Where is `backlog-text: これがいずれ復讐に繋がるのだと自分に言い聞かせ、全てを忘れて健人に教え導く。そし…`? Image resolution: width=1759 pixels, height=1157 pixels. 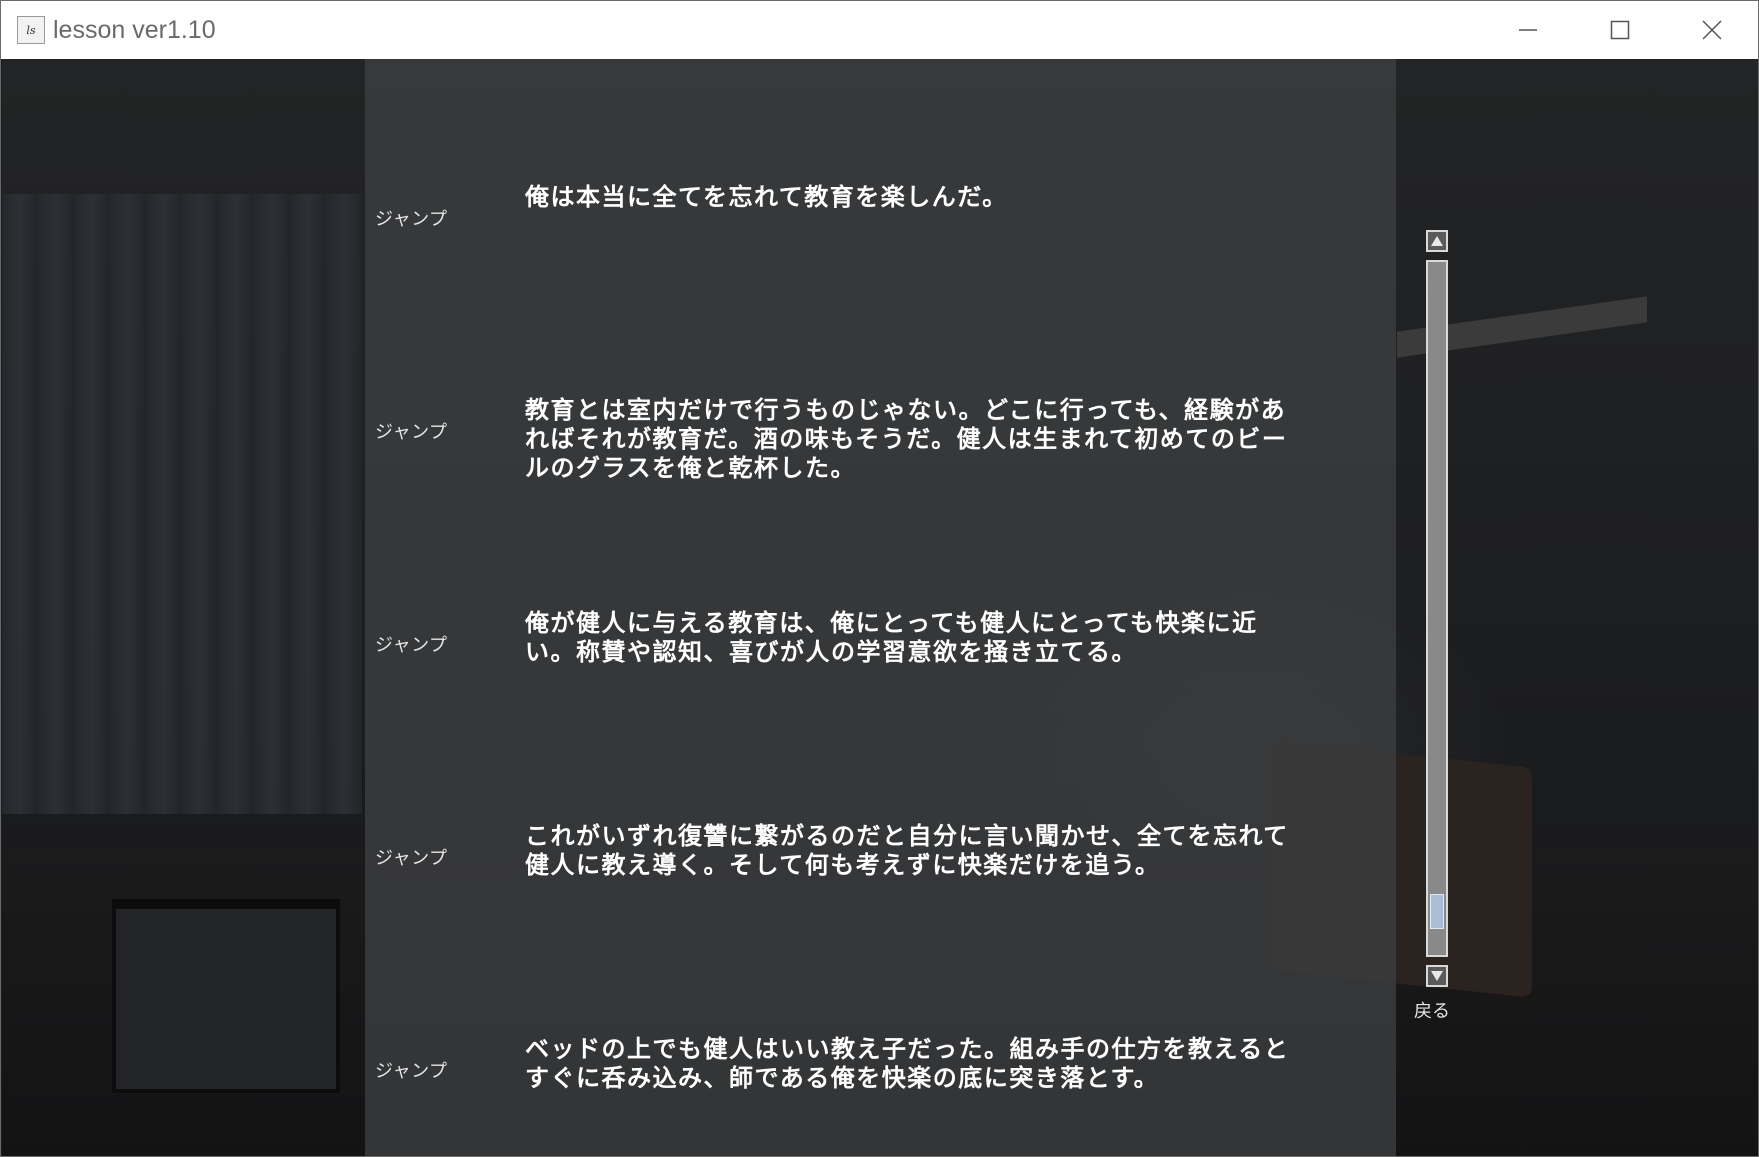 backlog-text: これがいずれ復讐に繋がるのだと自分に言い聞かせ、全てを忘れて健人に教え導く。そし… is located at coordinates (907, 850).